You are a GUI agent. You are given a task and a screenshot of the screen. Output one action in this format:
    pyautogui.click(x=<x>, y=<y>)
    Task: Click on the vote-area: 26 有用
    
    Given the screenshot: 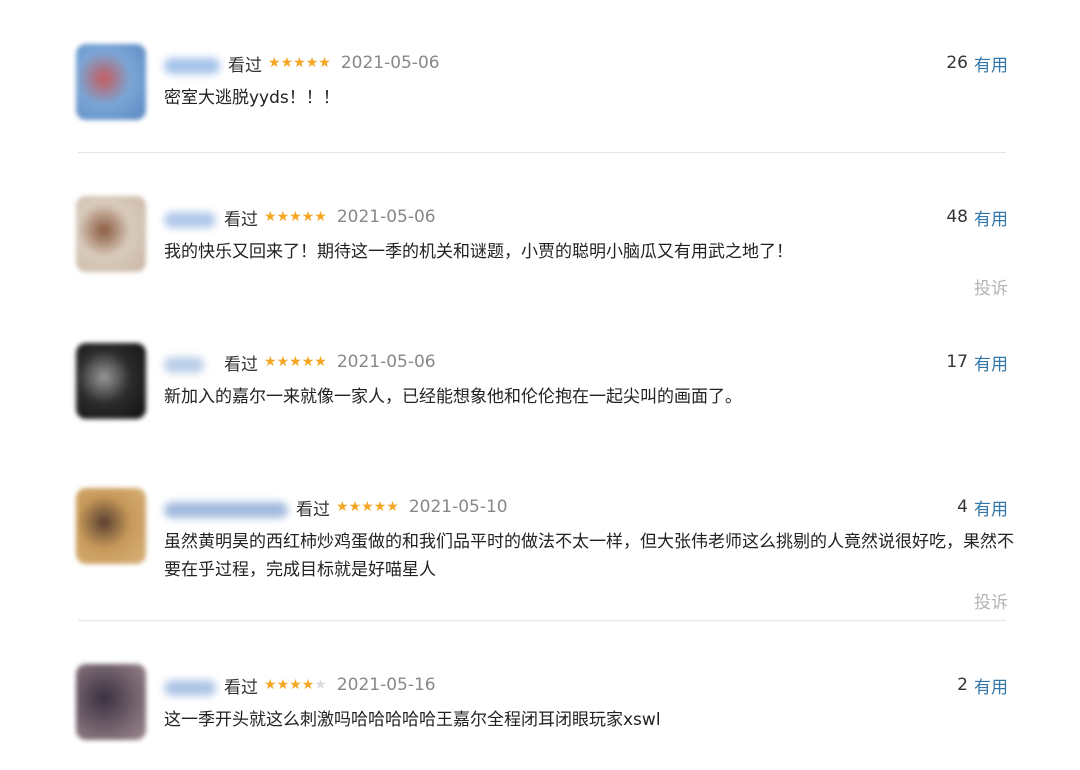 What is the action you would take?
    pyautogui.click(x=977, y=63)
    